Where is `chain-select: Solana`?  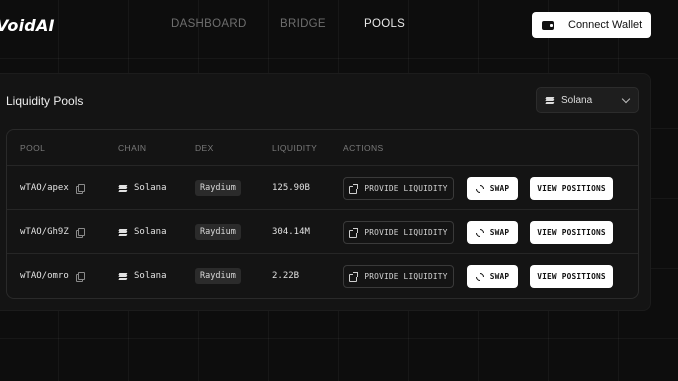 chain-select: Solana is located at coordinates (587, 100).